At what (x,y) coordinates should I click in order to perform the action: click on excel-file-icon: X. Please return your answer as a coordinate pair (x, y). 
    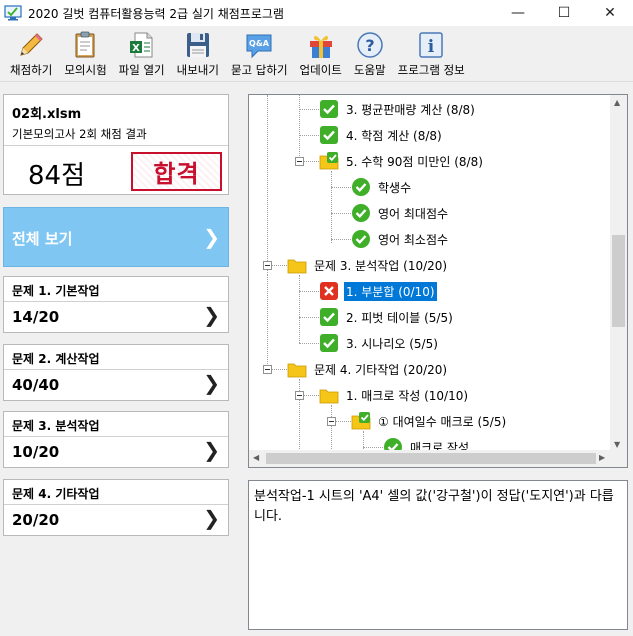
    Looking at the image, I should click on (141, 45).